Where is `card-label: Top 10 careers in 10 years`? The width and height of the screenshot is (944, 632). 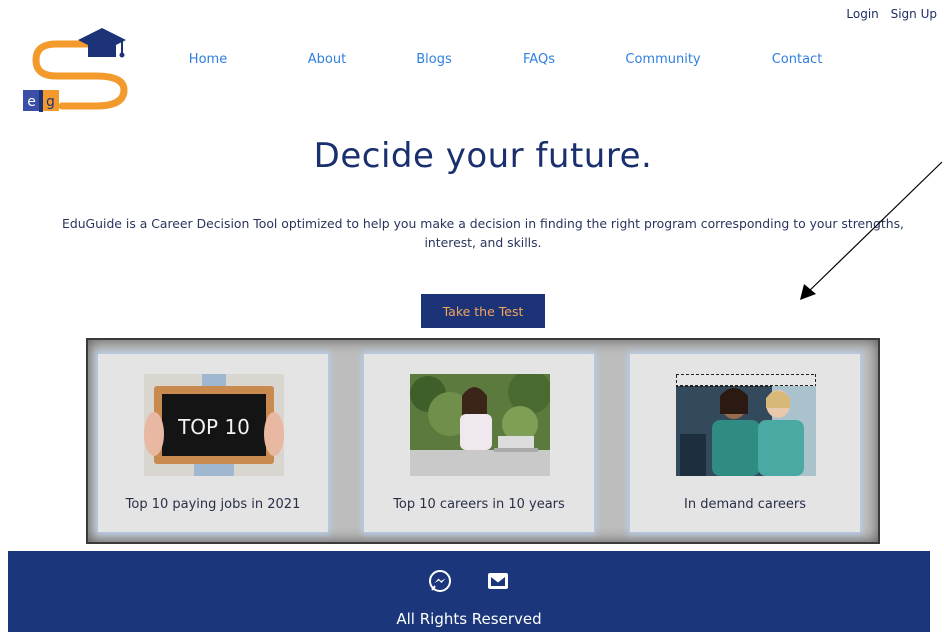 card-label: Top 10 careers in 10 years is located at coordinates (479, 504).